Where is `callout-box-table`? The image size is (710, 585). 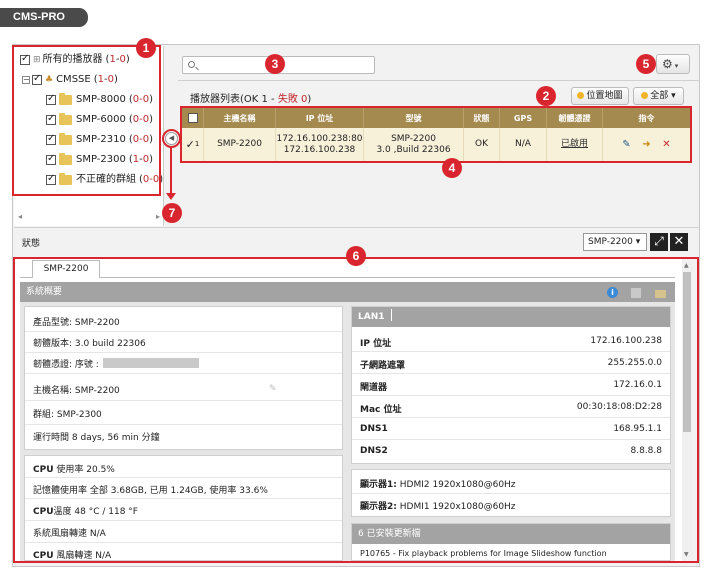 callout-box-table is located at coordinates (436, 134).